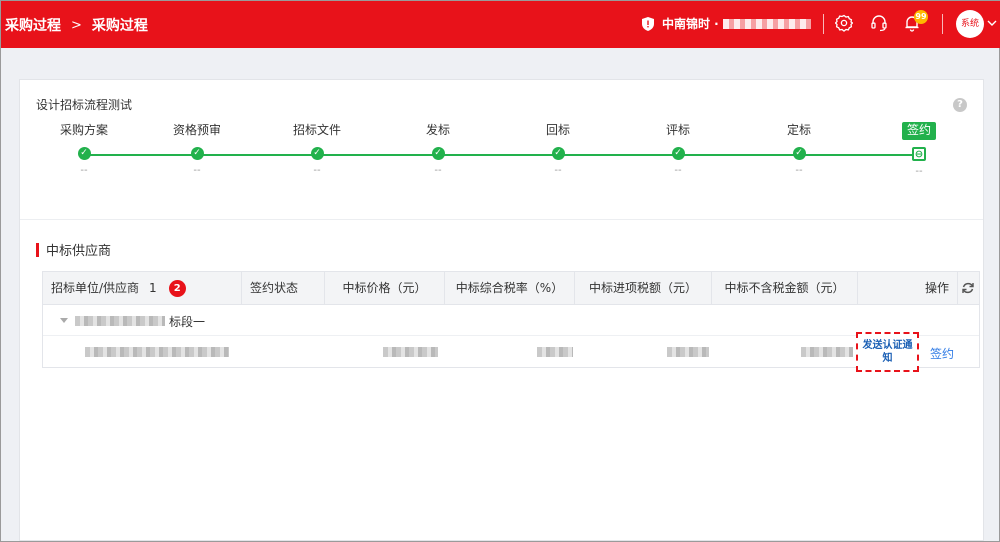 This screenshot has width=1000, height=542. I want to click on gear-icon, so click(844, 23).